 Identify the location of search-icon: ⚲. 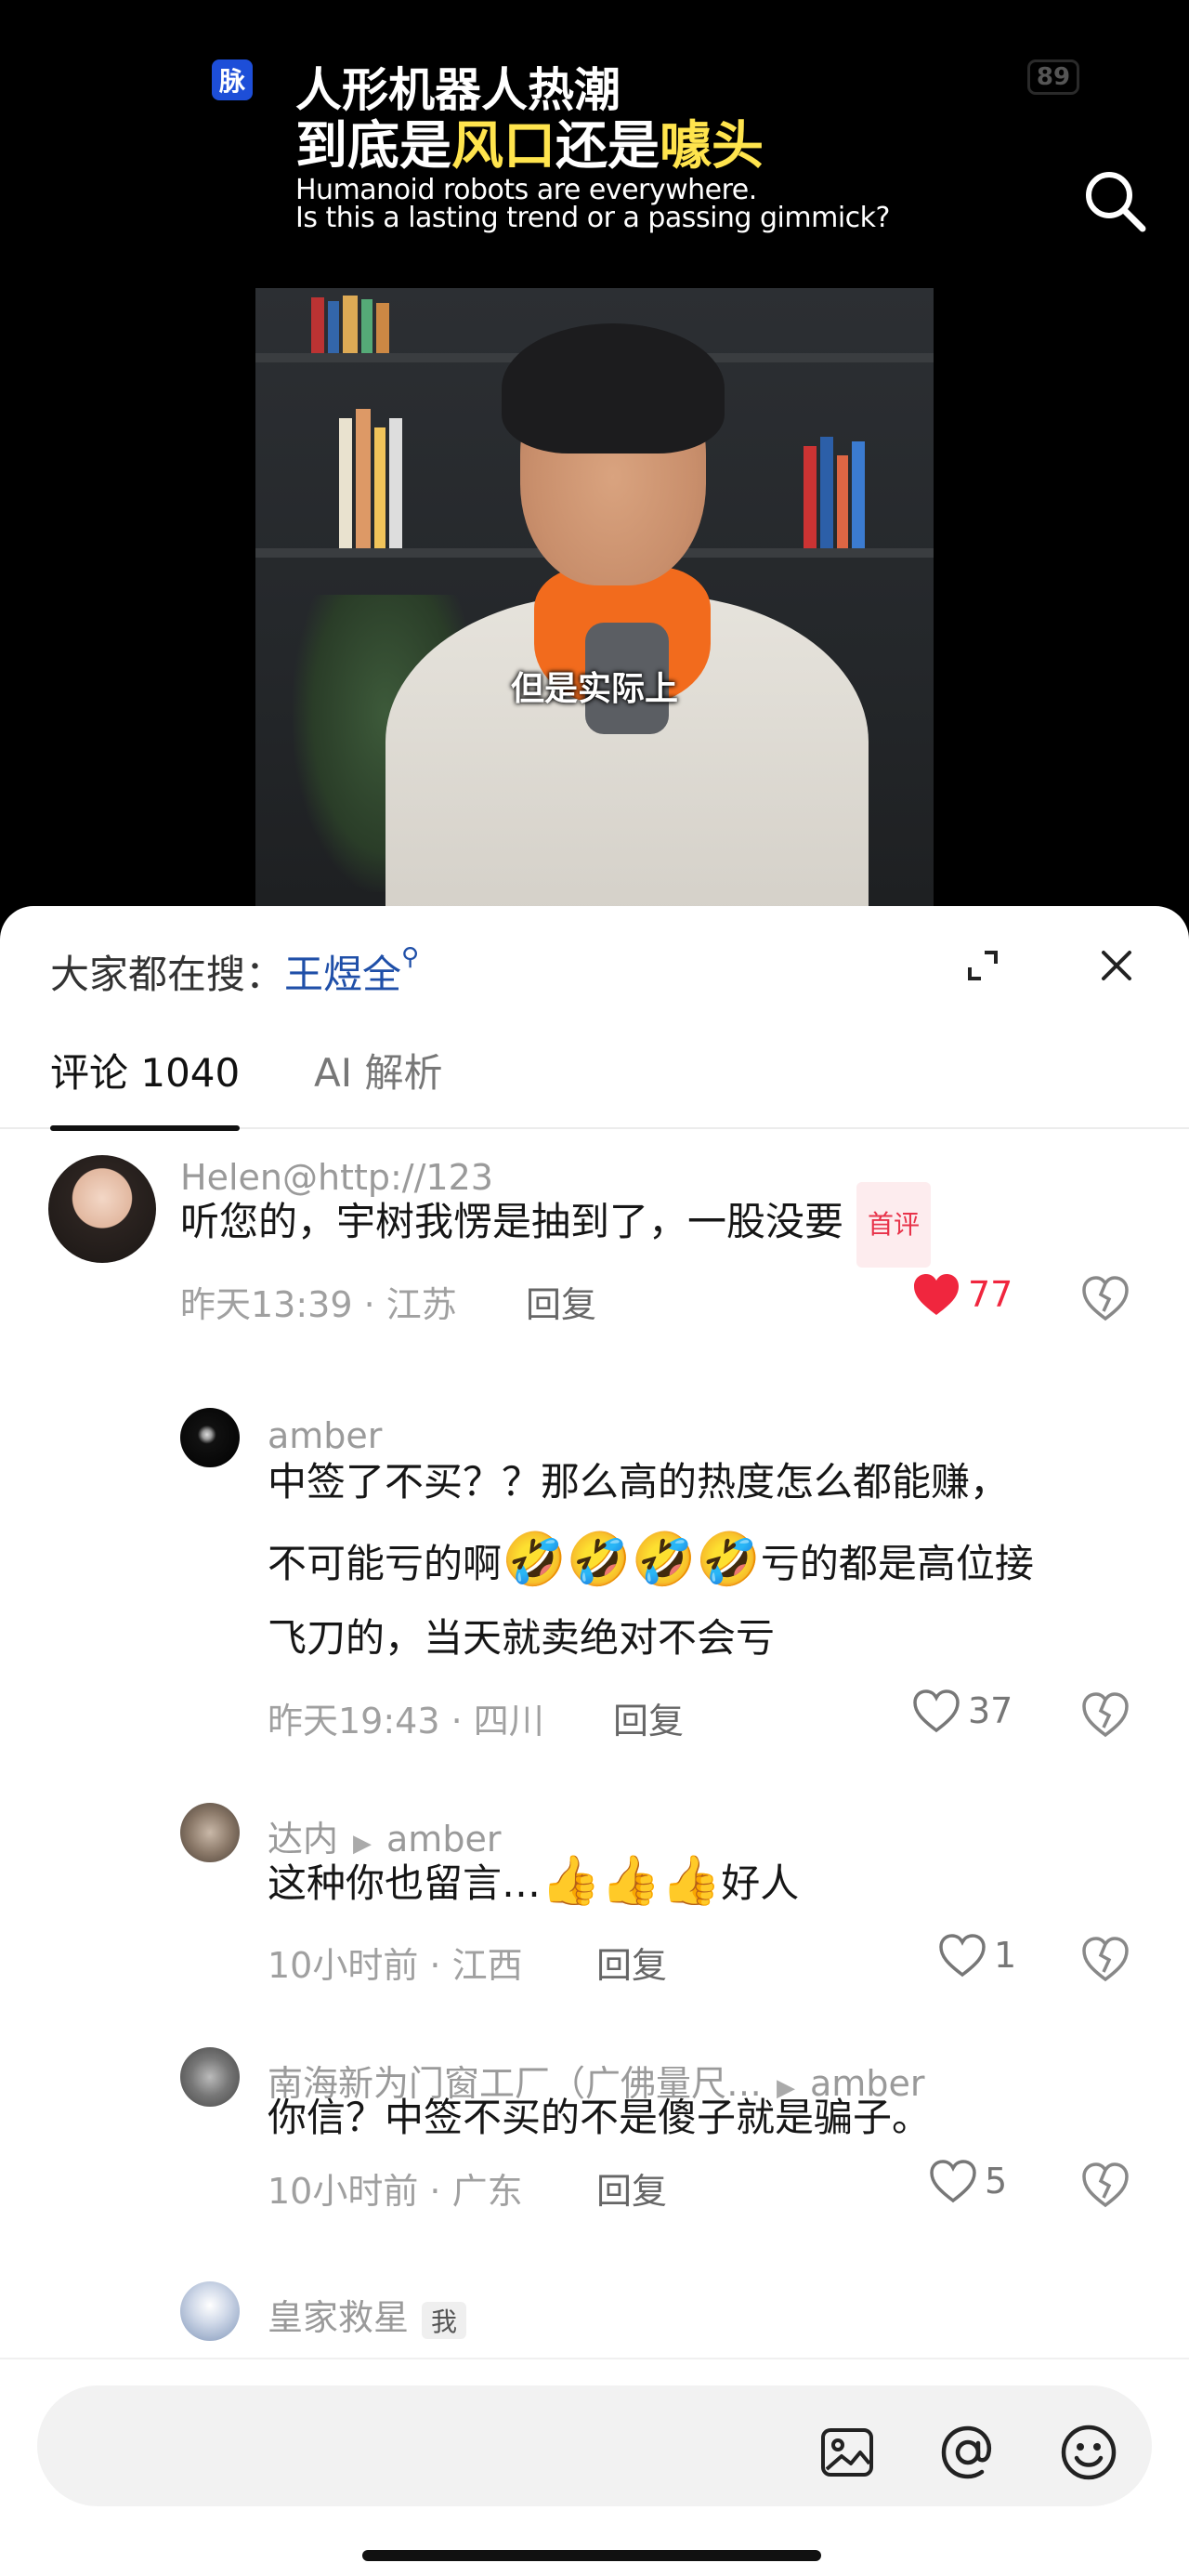
(411, 957).